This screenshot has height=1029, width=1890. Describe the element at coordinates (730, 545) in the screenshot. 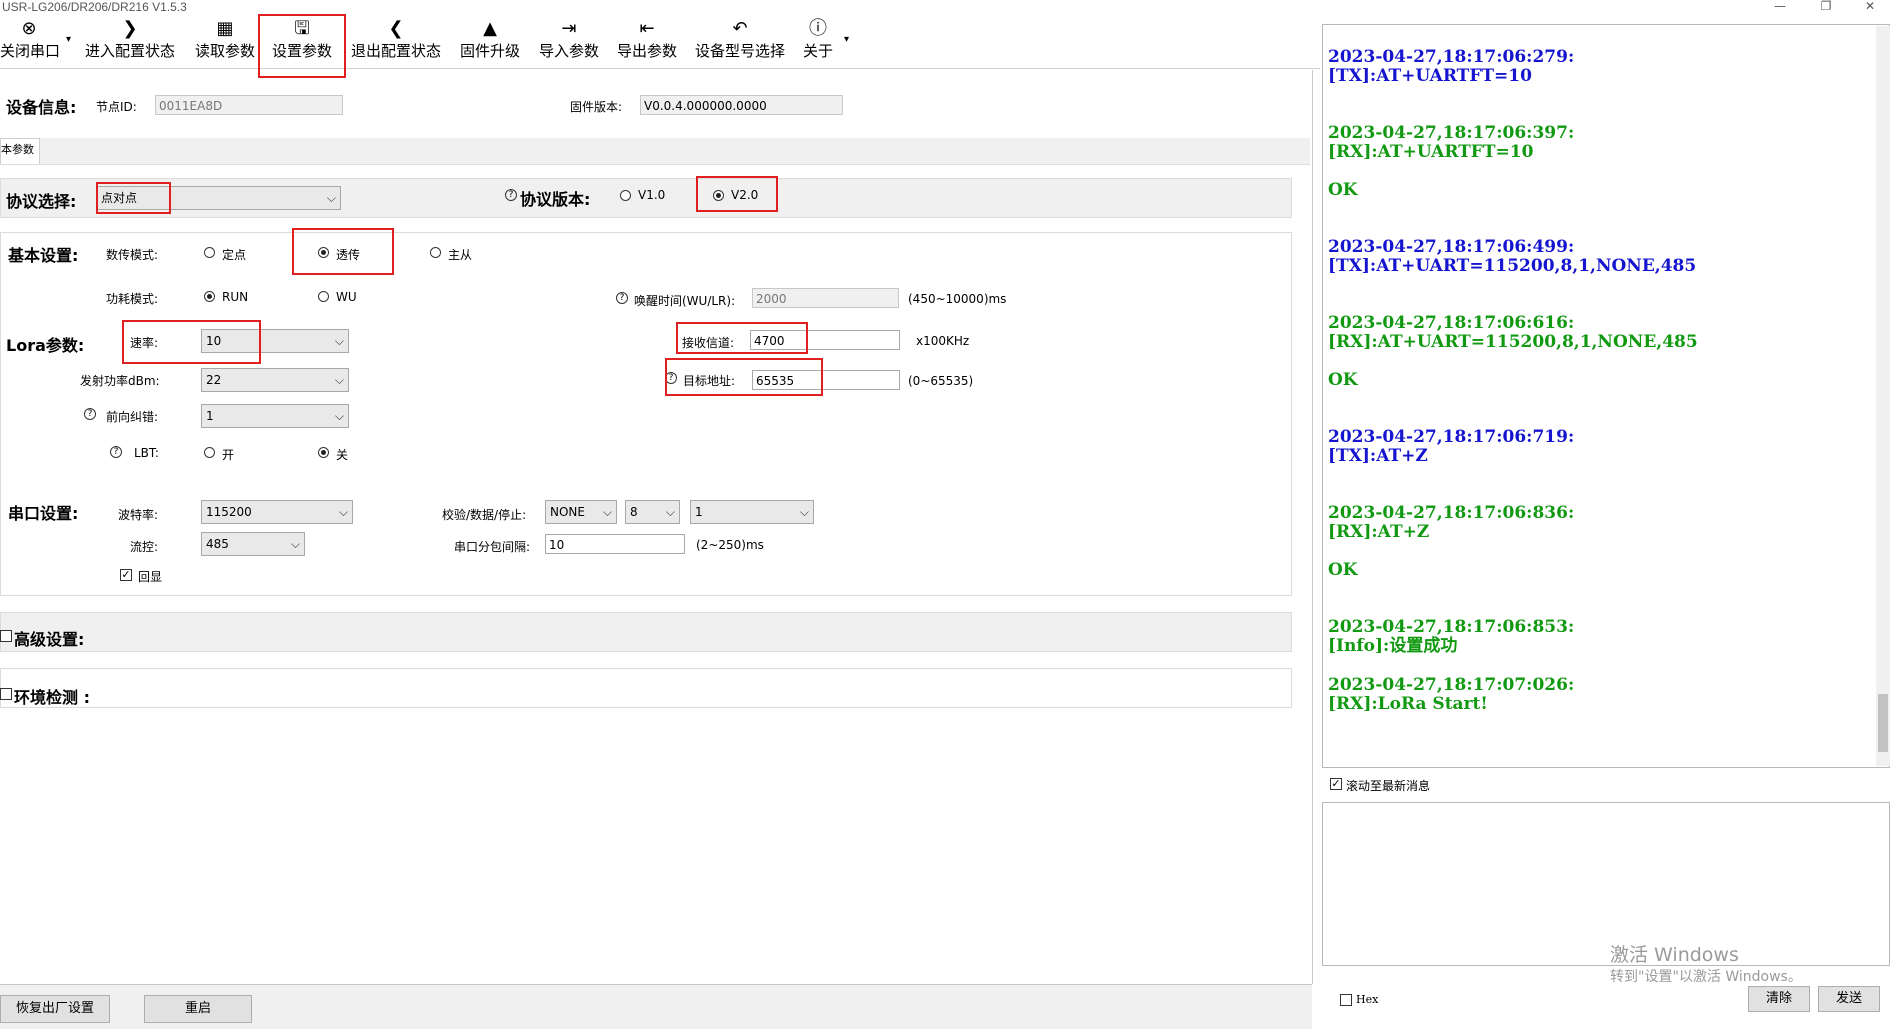

I see `packet-interval-range: (2~250)ms` at that location.